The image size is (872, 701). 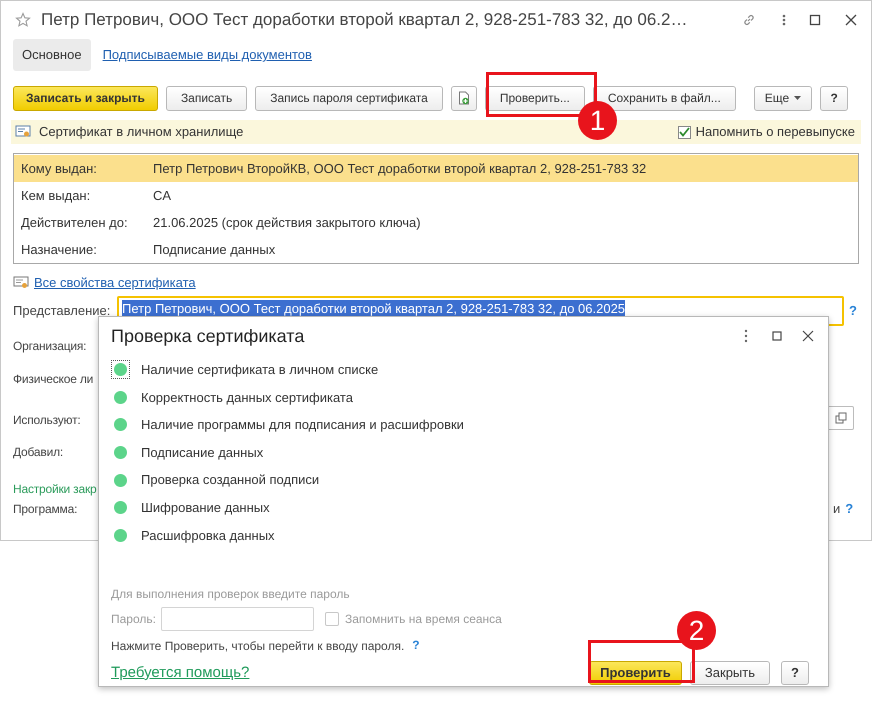 I want to click on more-menu-button: Еще, so click(x=783, y=98).